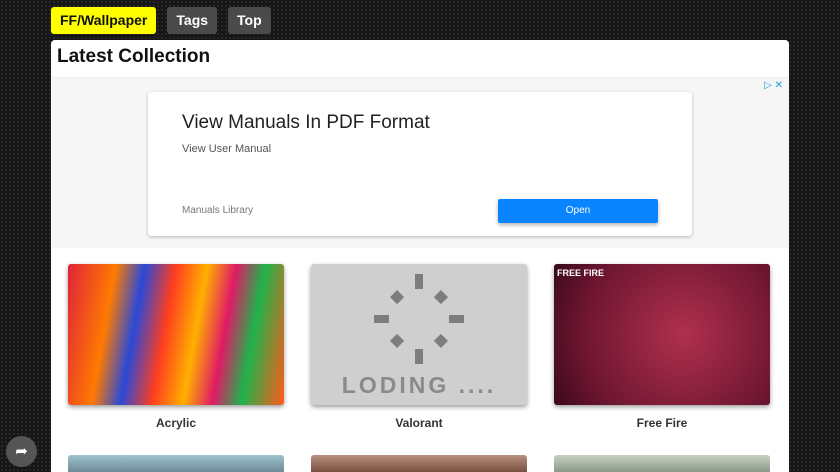 The width and height of the screenshot is (840, 472). I want to click on tags-link: Tags, so click(192, 20).